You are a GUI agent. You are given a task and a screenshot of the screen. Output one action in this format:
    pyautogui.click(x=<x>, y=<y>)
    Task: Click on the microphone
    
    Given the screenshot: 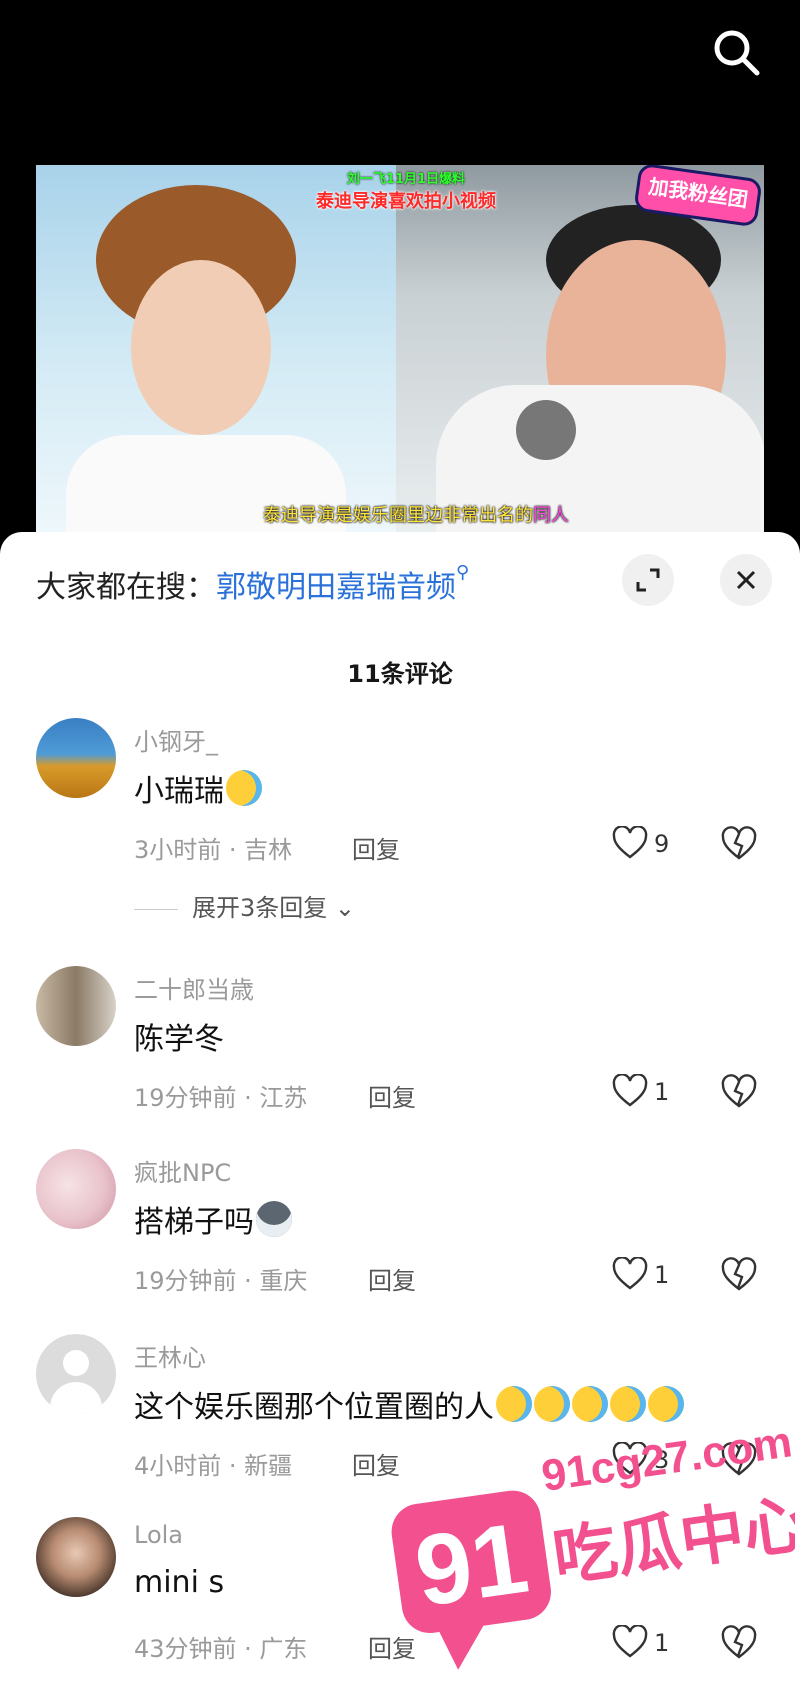 What is the action you would take?
    pyautogui.click(x=546, y=430)
    